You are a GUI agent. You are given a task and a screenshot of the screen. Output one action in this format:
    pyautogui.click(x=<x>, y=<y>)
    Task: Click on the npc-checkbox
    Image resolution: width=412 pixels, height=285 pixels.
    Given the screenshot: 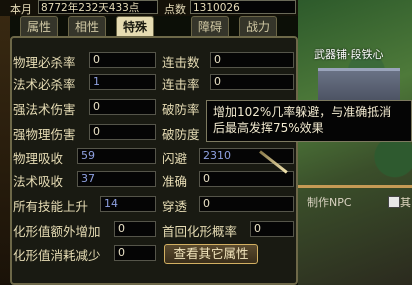 What is the action you would take?
    pyautogui.click(x=394, y=202)
    